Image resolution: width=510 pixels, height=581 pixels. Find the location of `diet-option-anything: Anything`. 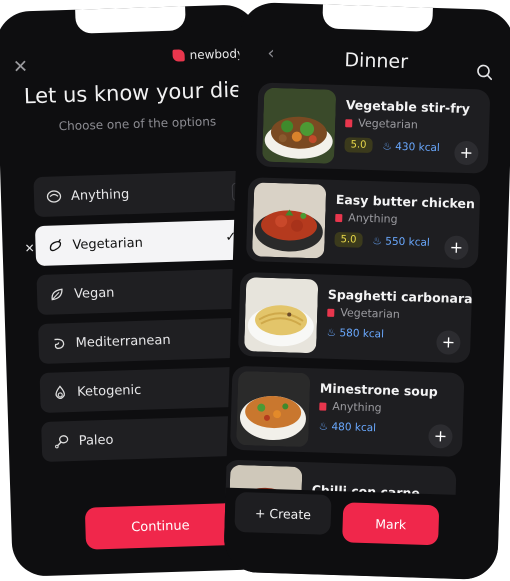

diet-option-anything: Anything is located at coordinates (142, 194).